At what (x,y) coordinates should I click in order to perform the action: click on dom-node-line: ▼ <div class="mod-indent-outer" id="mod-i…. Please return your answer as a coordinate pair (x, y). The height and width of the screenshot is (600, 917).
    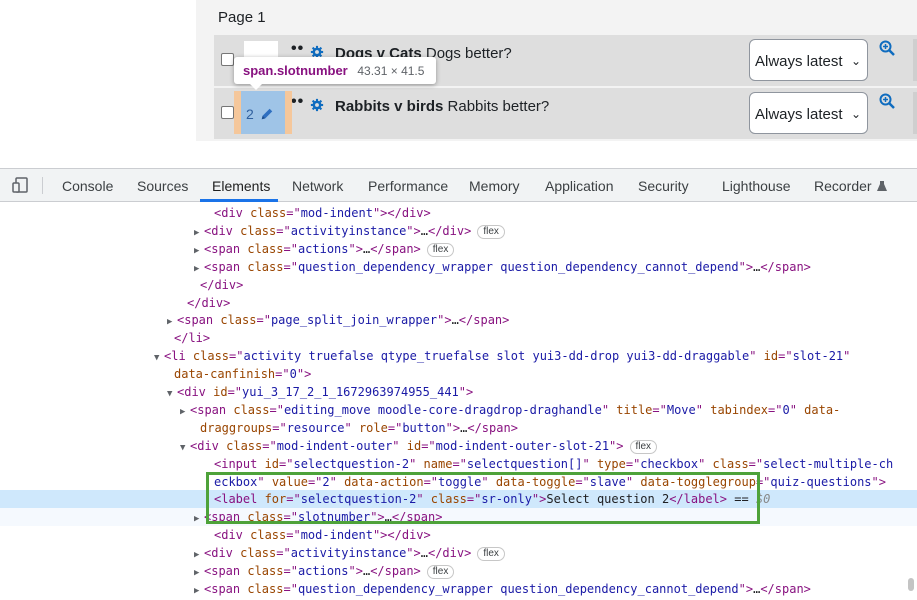
    Looking at the image, I should click on (458, 446).